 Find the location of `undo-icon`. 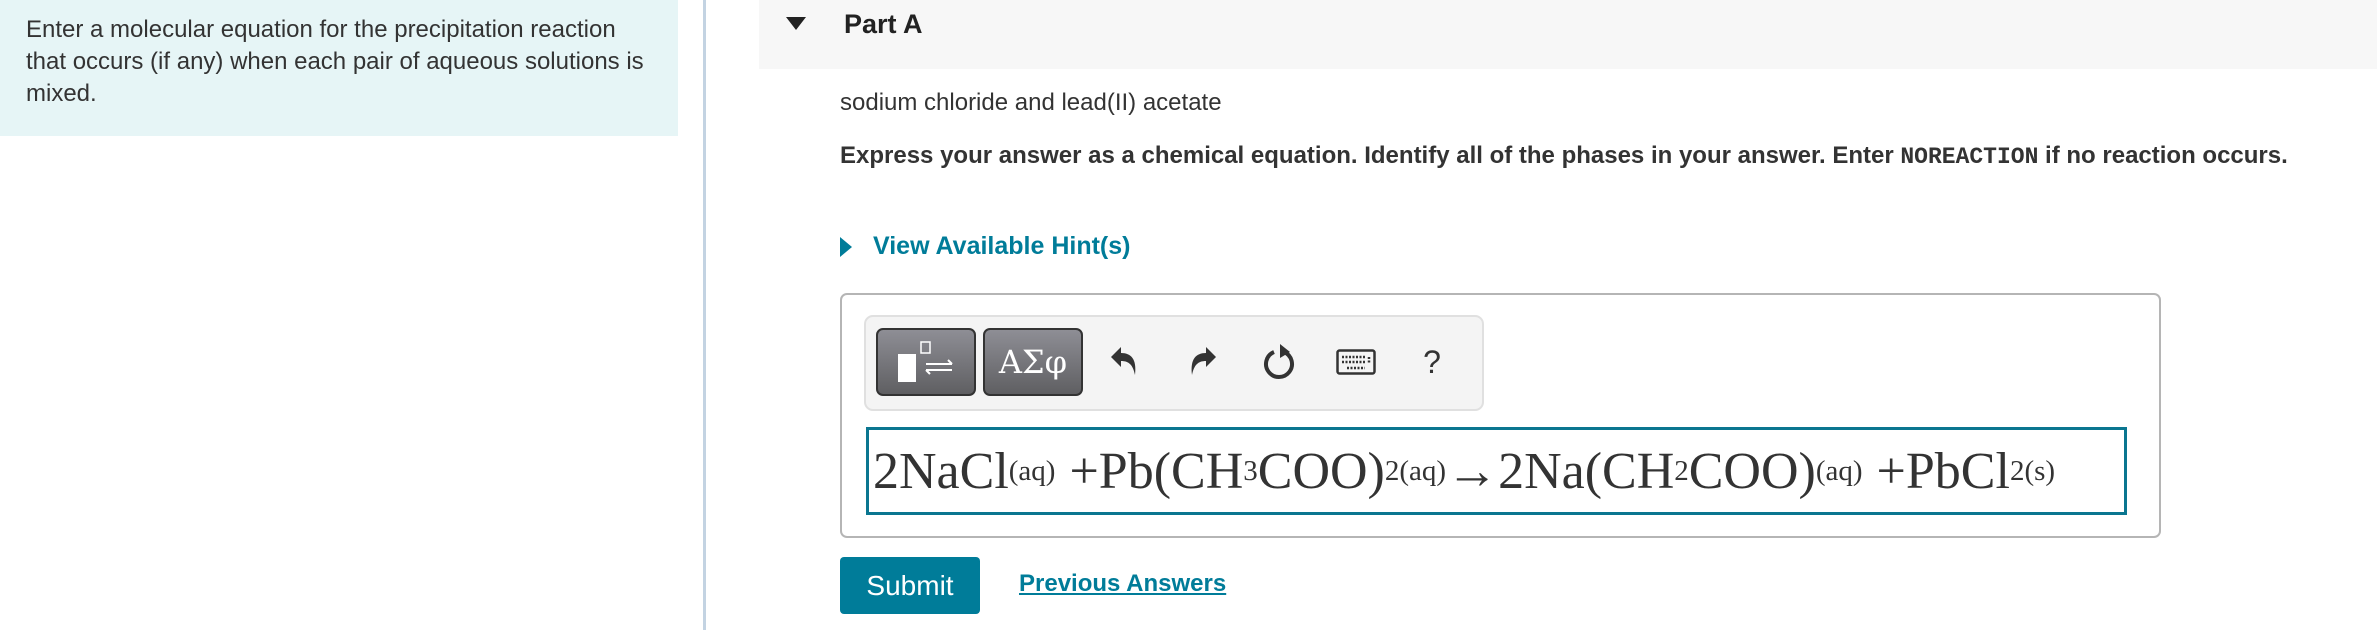

undo-icon is located at coordinates (1123, 361).